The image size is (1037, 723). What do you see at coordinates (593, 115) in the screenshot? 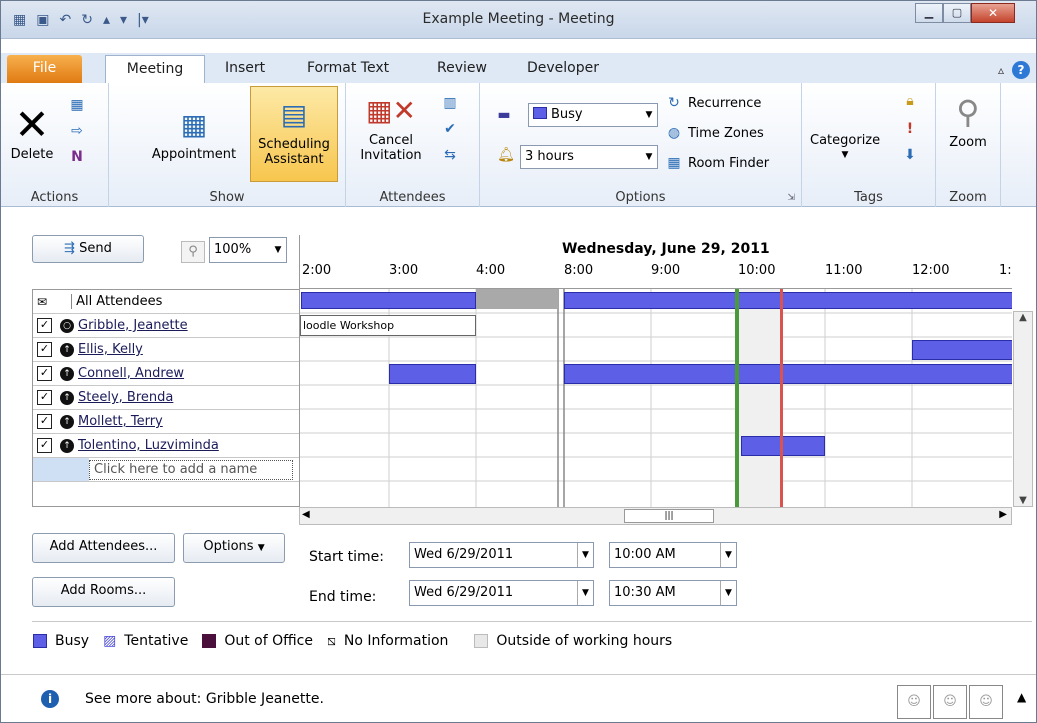
I see `show-as-select: Busy ▼` at bounding box center [593, 115].